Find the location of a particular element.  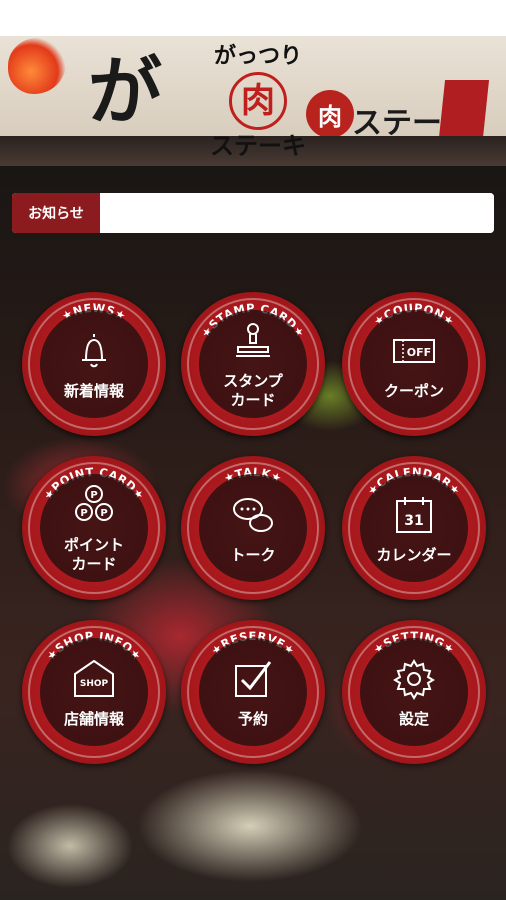

shop-menu-button: ★SHOP INFO★ SHOP 店舗情報 is located at coordinates (94, 692).